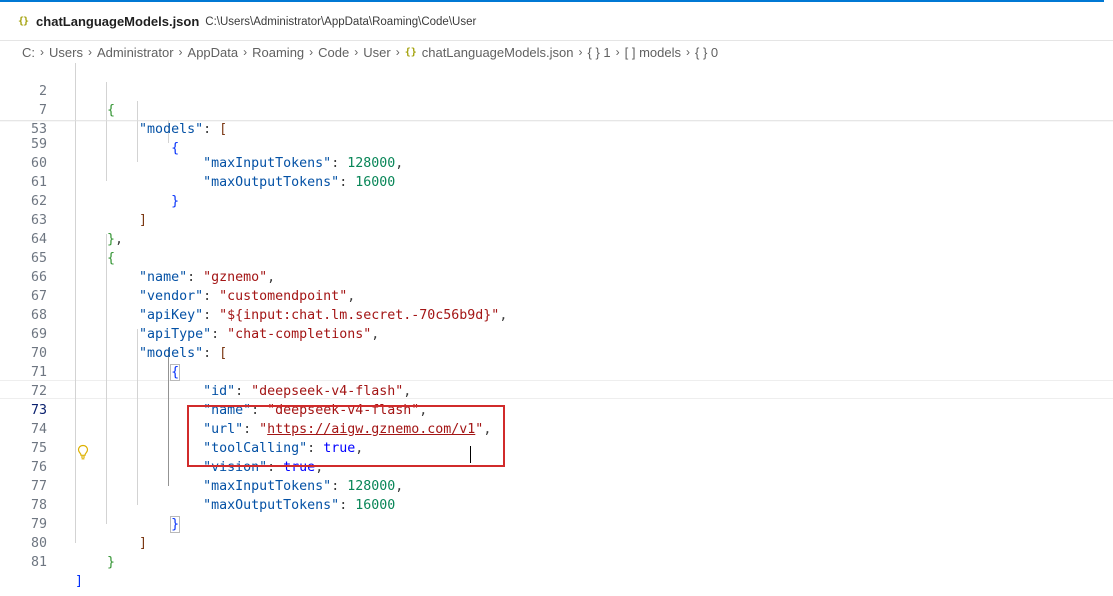 The width and height of the screenshot is (1113, 596). I want to click on json-key: "models", so click(171, 129).